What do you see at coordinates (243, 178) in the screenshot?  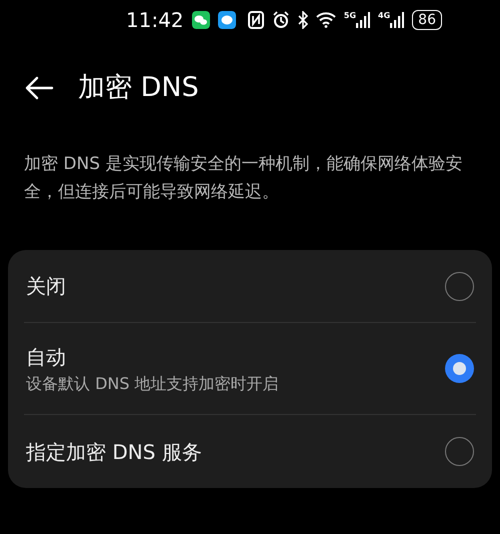 I see `description-text: 加密 DNS 是实现传输安全的一种机制，能确保网络体验安全，但连接后可能导致网络延迟。` at bounding box center [243, 178].